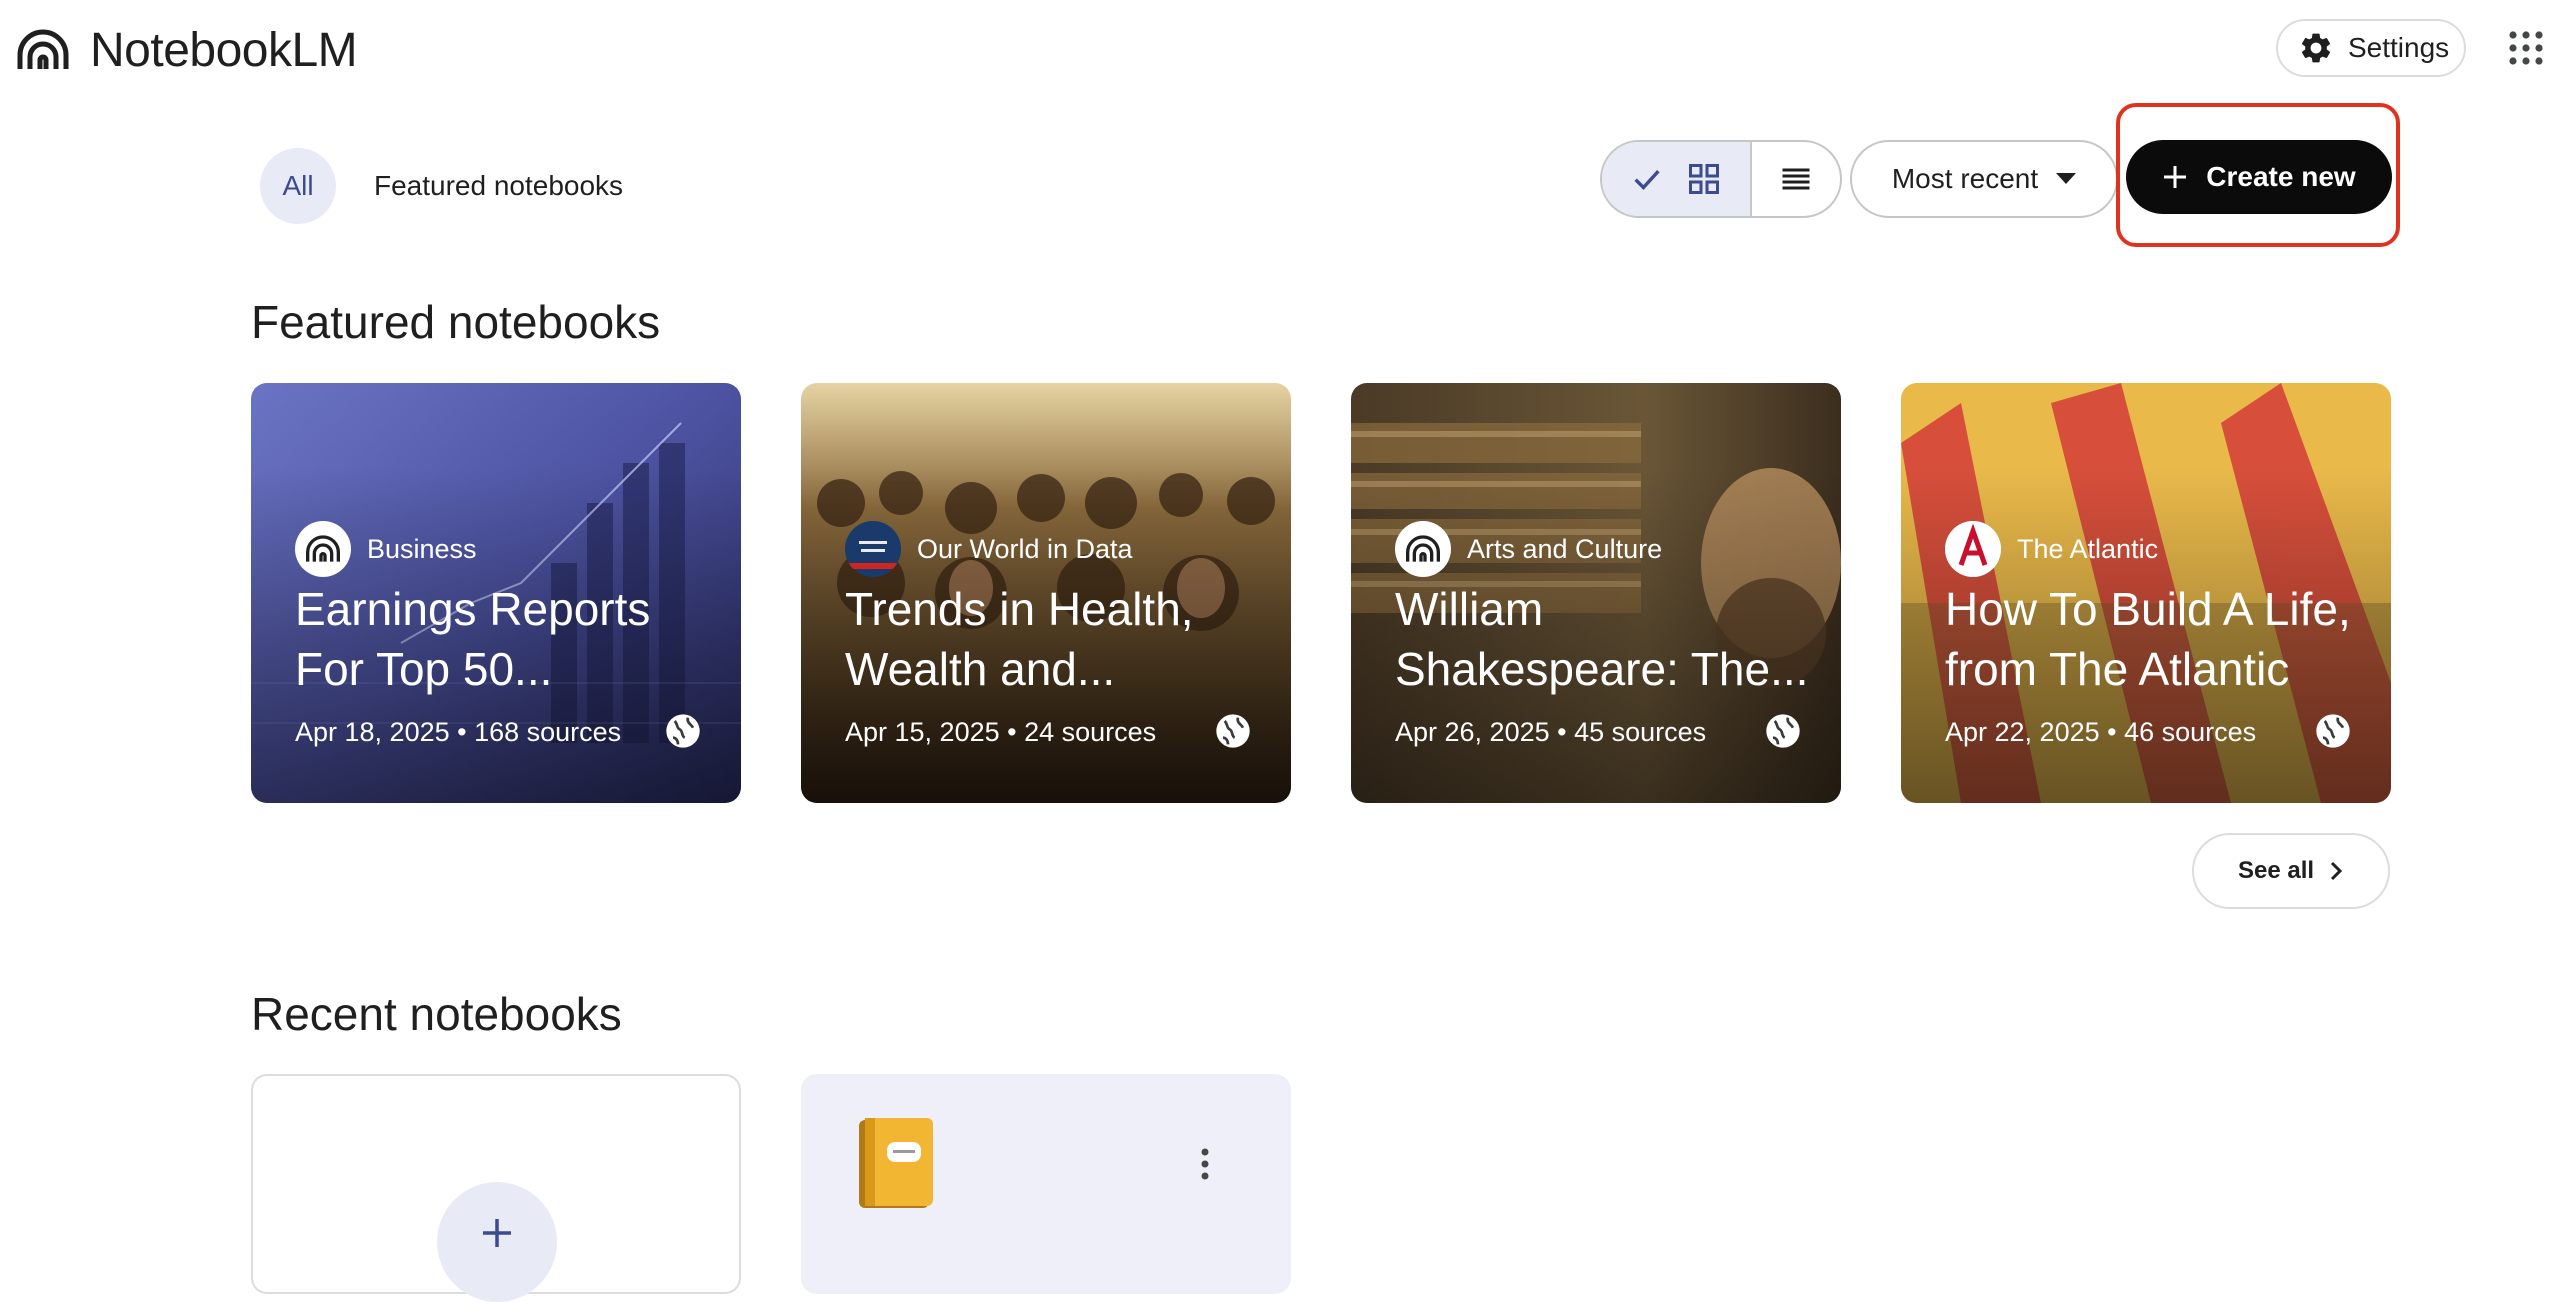 The height and width of the screenshot is (1302, 2560). Describe the element at coordinates (1704, 179) in the screenshot. I see `grid-view-icon` at that location.